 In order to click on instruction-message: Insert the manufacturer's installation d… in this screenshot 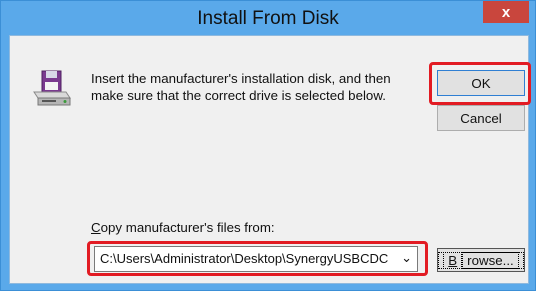, I will do `click(241, 87)`.